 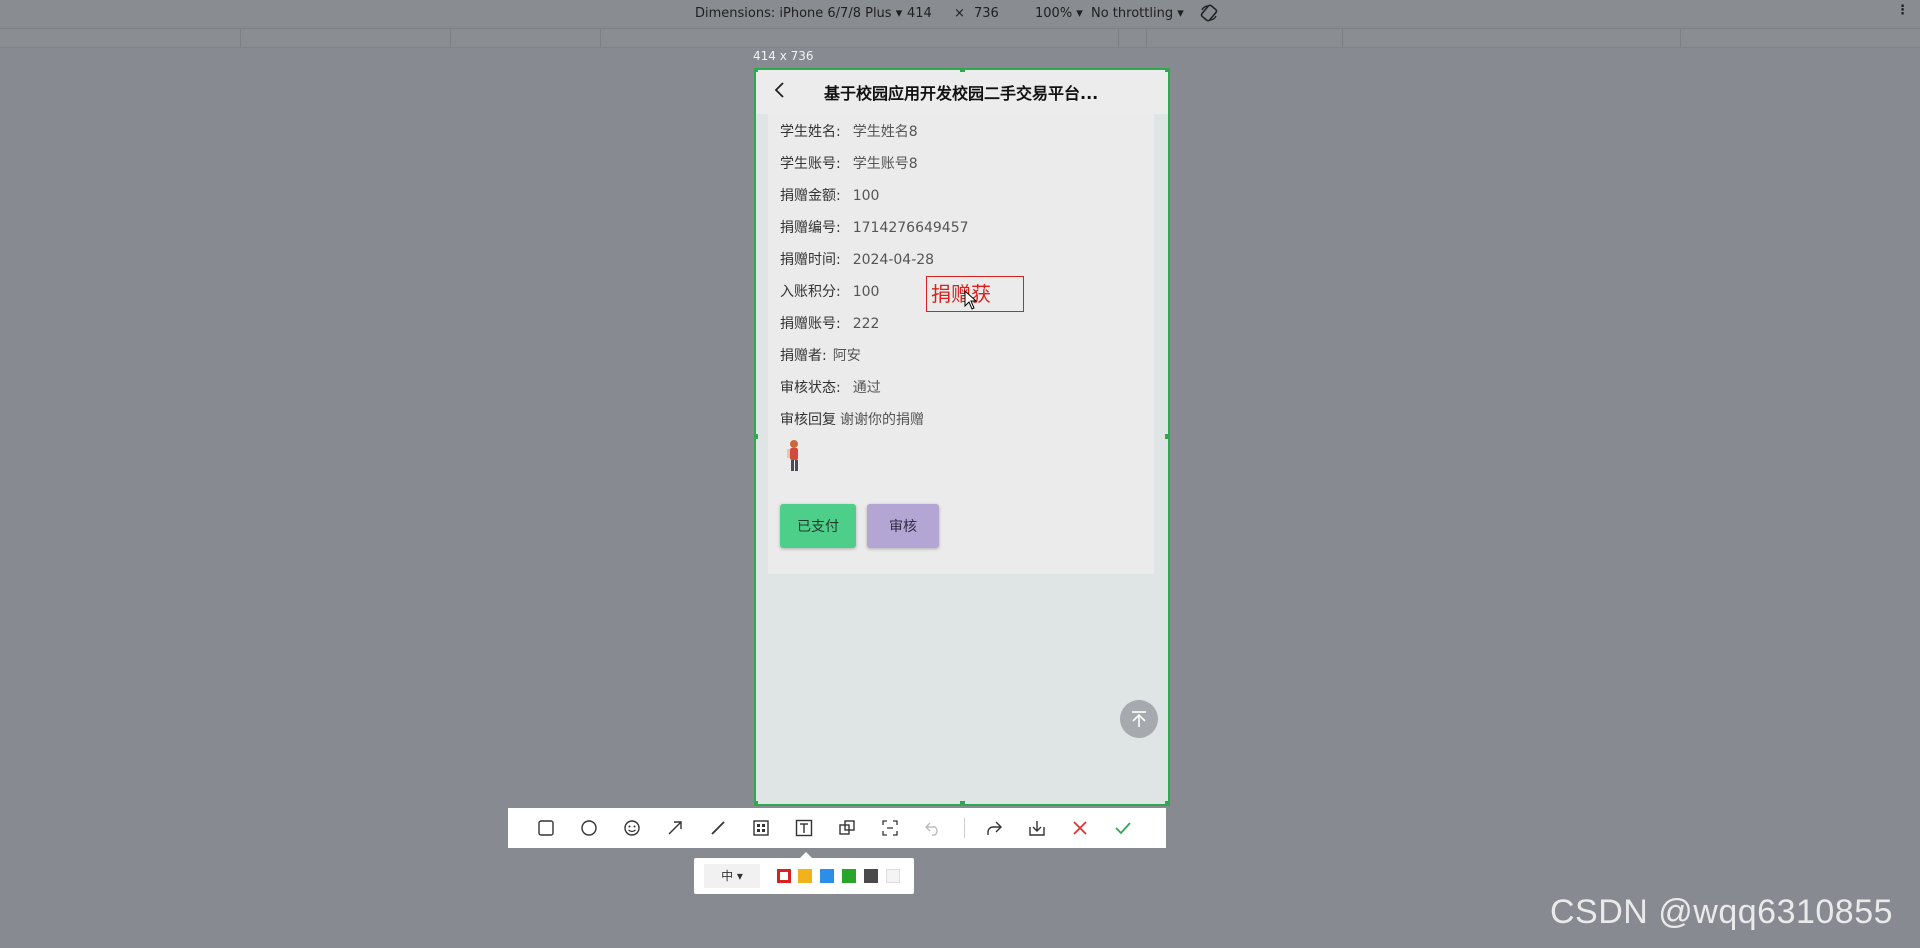 I want to click on stroke-size-label: 中, so click(x=727, y=876).